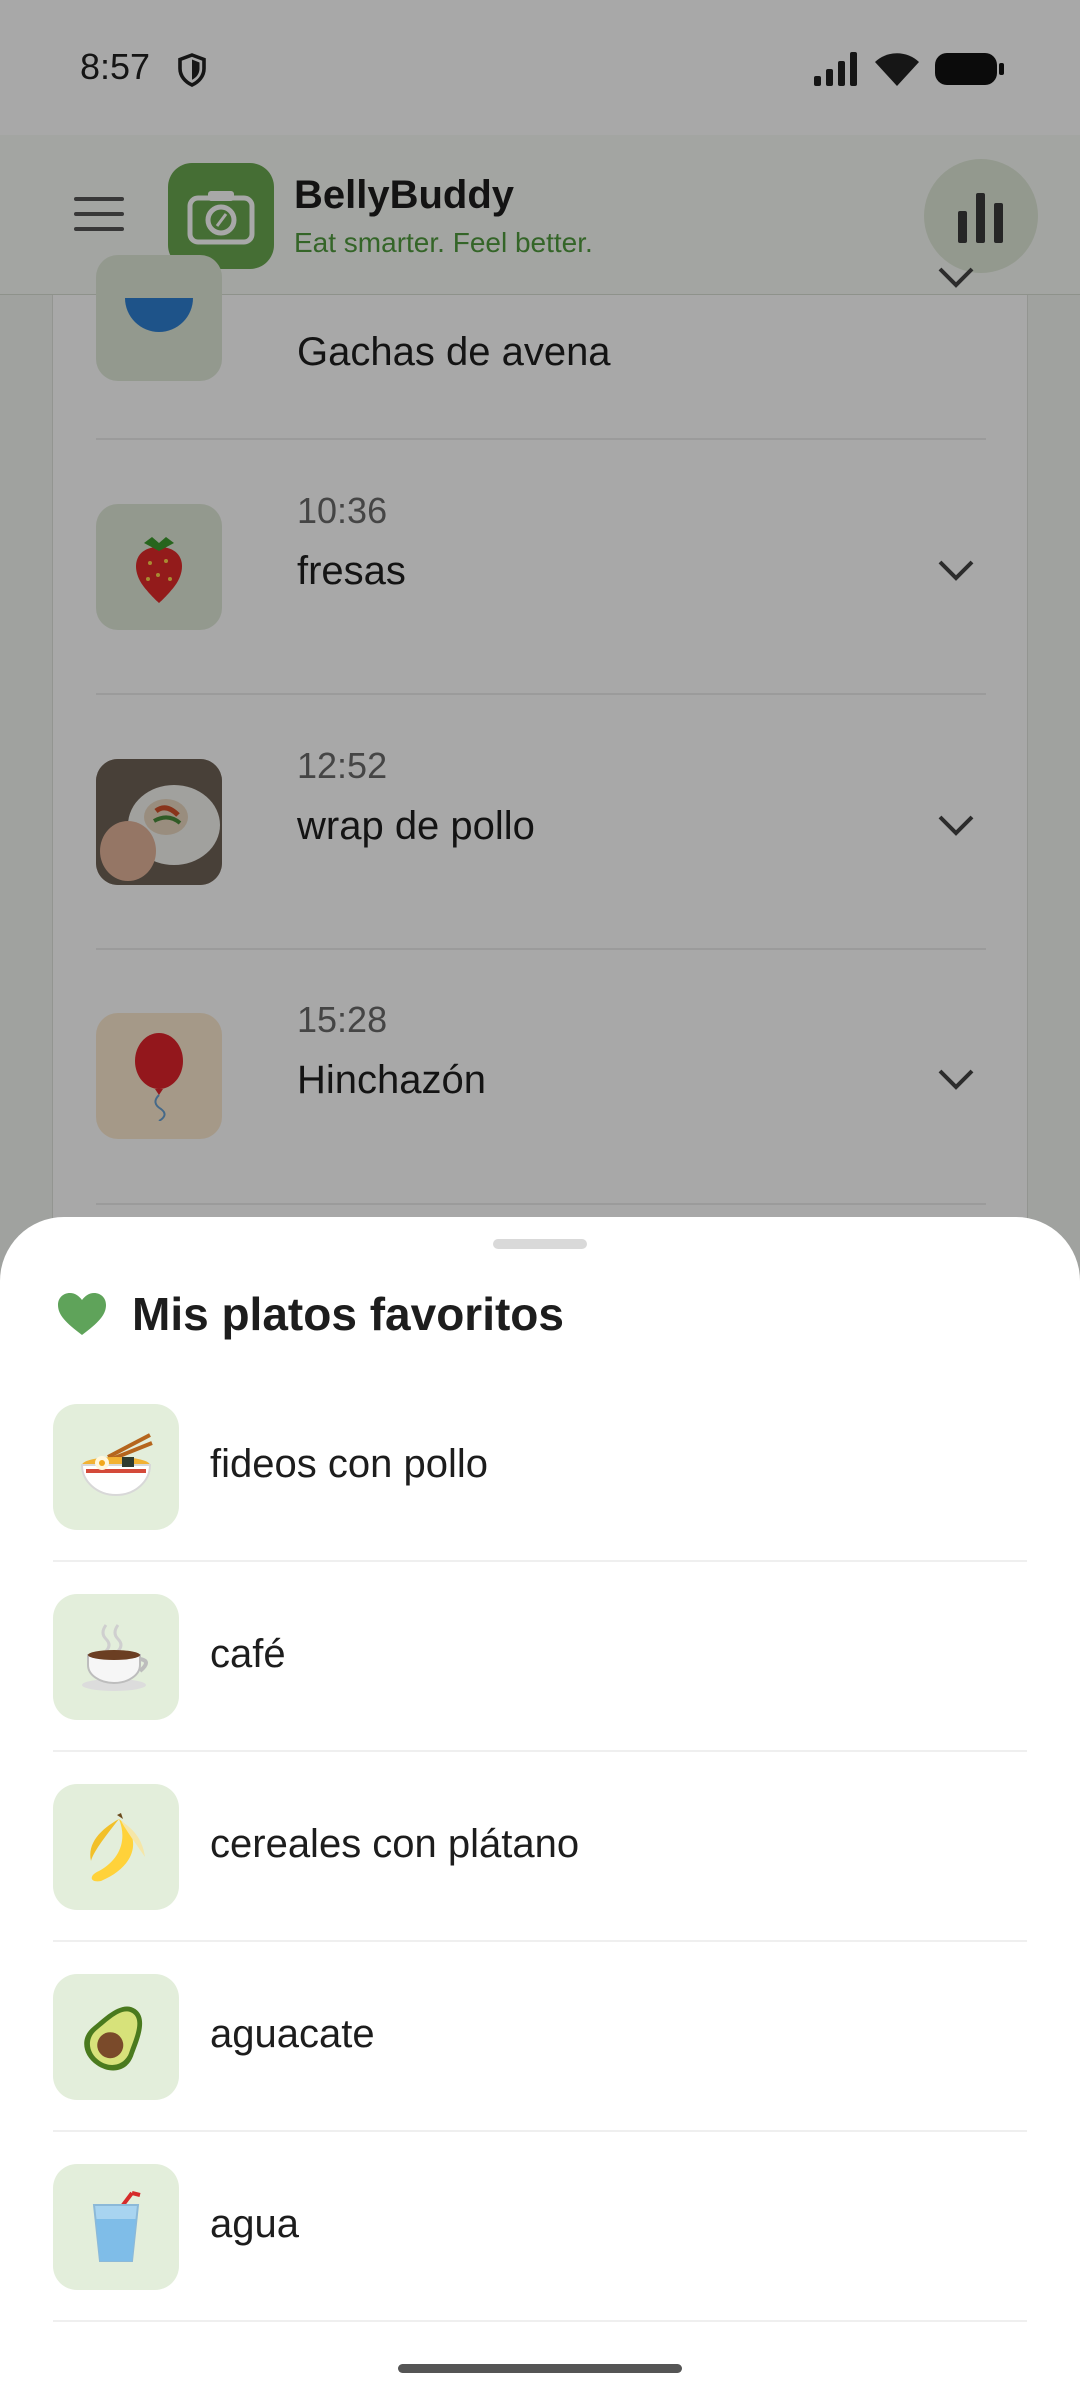  What do you see at coordinates (349, 1464) in the screenshot?
I see `favorite-item-name: fideos con pollo` at bounding box center [349, 1464].